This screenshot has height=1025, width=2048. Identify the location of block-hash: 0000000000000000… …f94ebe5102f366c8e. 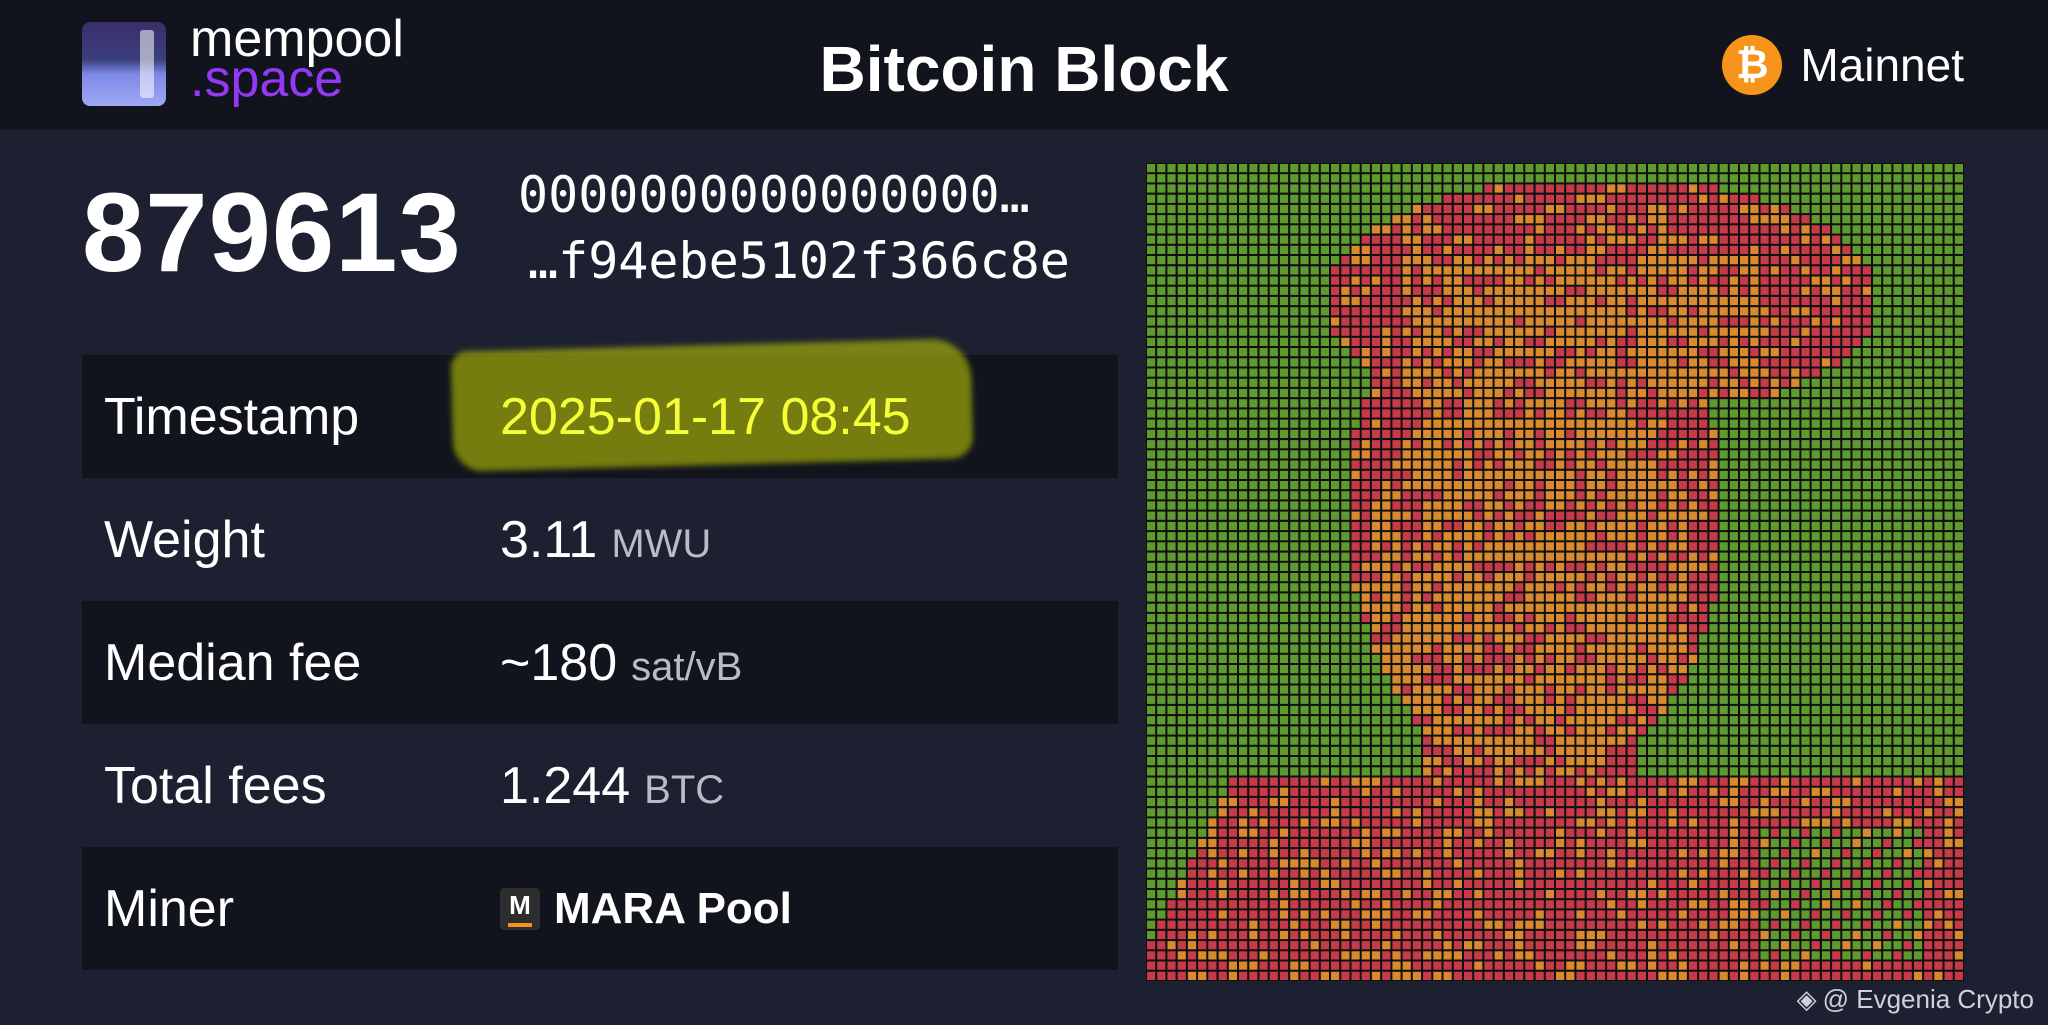
(794, 228).